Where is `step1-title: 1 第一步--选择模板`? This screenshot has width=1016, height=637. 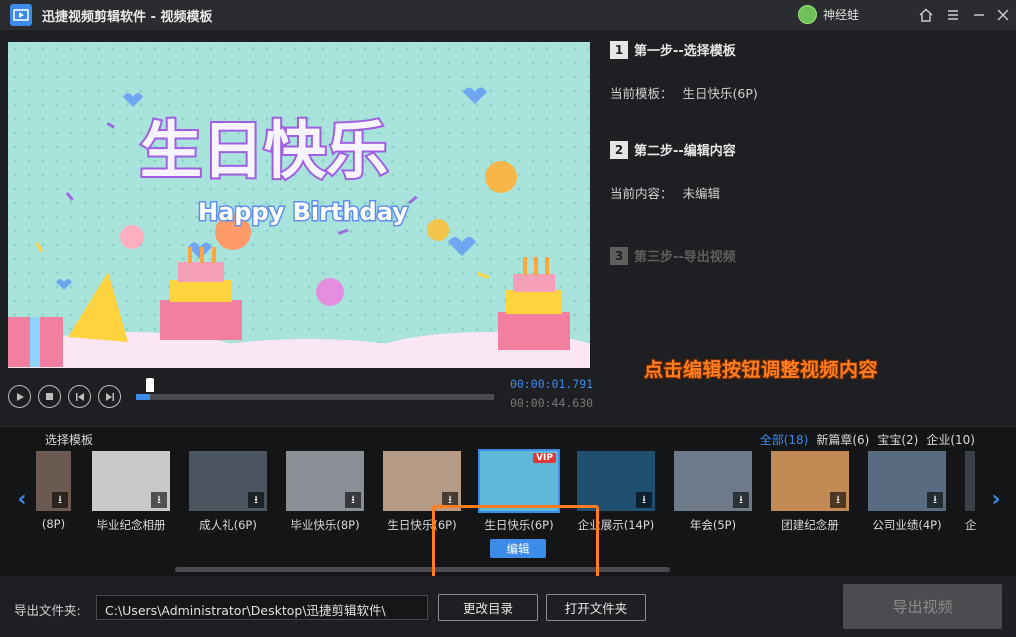
step1-title: 1 第一步--选择模板 is located at coordinates (673, 49).